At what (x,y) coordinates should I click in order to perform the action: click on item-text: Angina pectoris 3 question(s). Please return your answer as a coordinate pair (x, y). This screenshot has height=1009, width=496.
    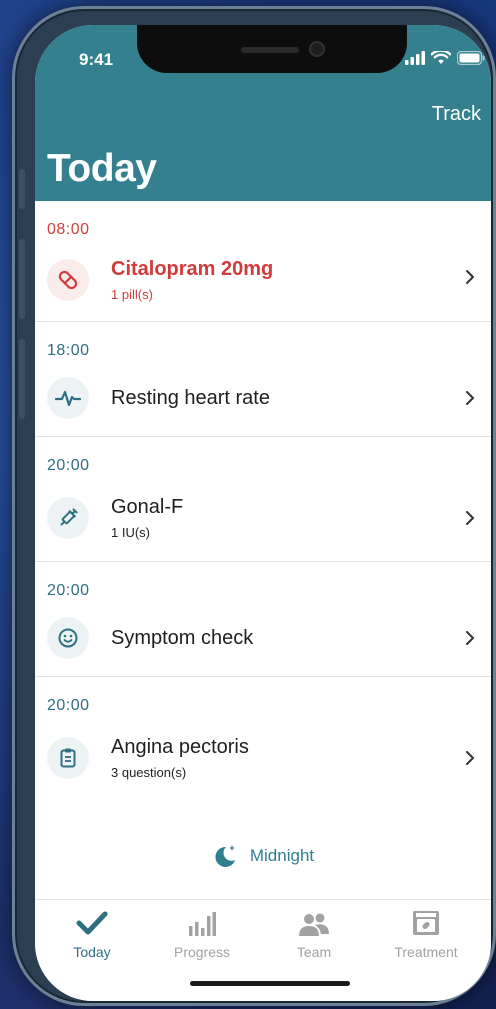
    Looking at the image, I should click on (180, 758).